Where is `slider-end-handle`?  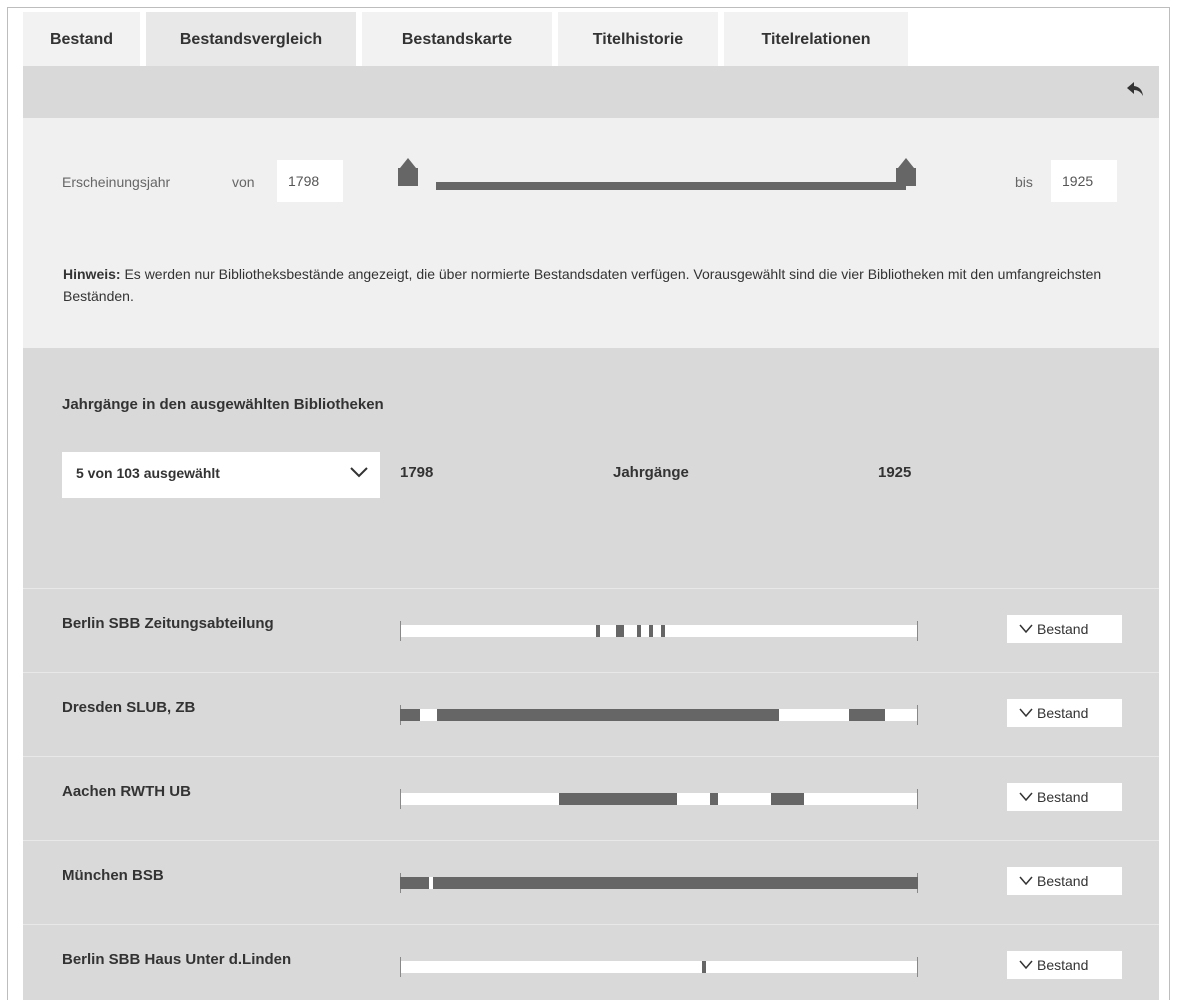 slider-end-handle is located at coordinates (906, 172).